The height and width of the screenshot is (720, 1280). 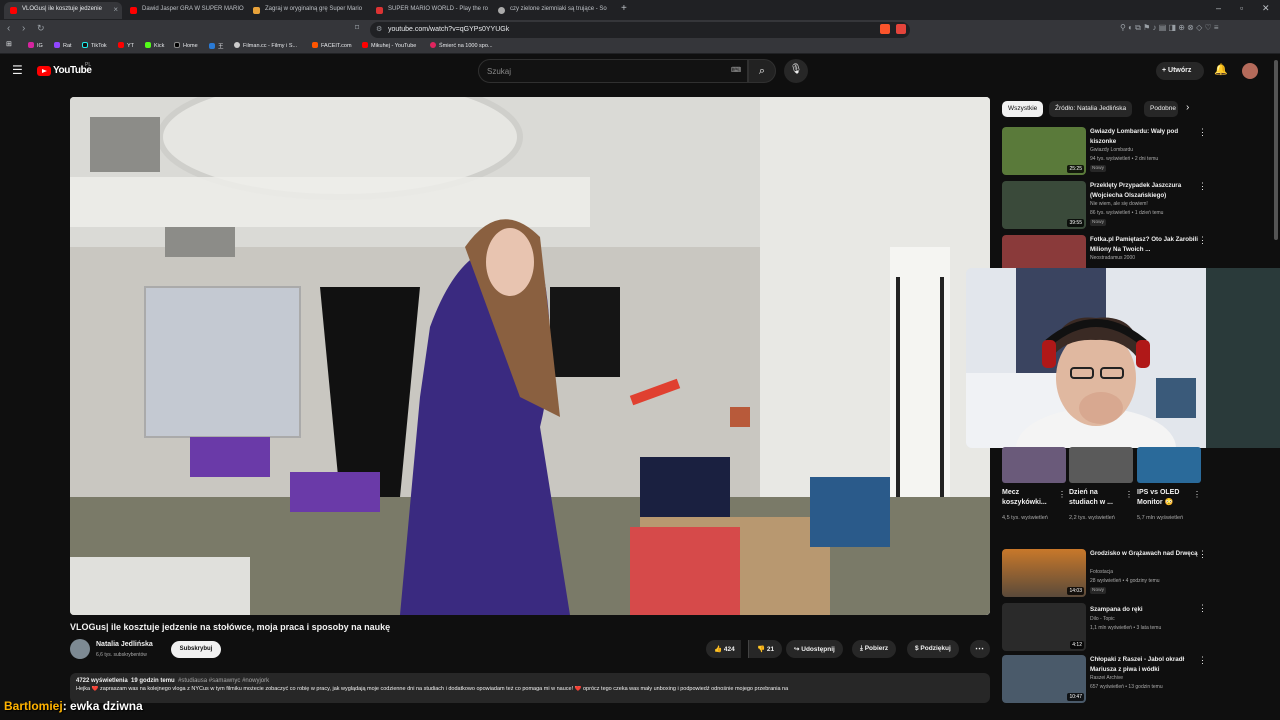 I want to click on youtube-logo-icon, so click(x=44, y=71).